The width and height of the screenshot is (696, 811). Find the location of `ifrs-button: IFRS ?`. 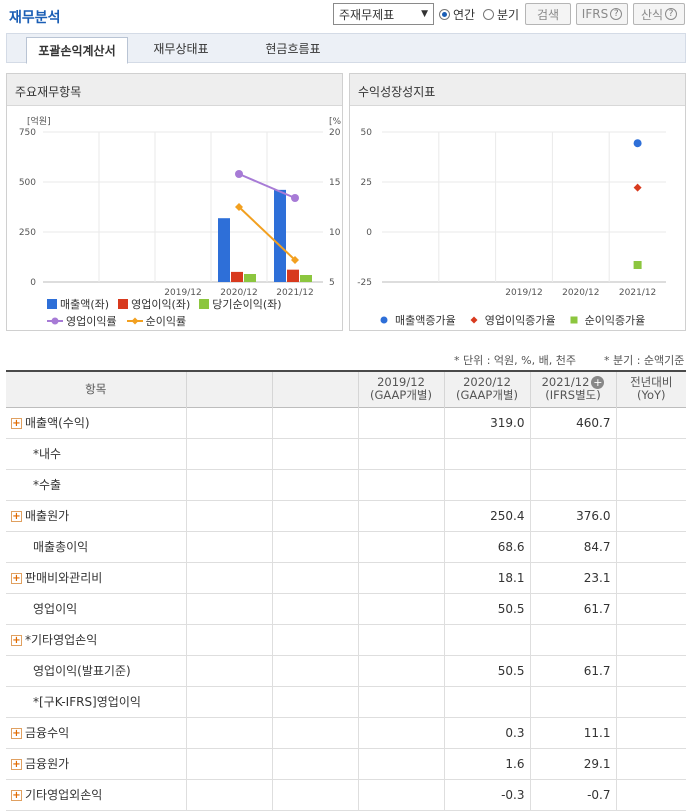

ifrs-button: IFRS ? is located at coordinates (602, 14).